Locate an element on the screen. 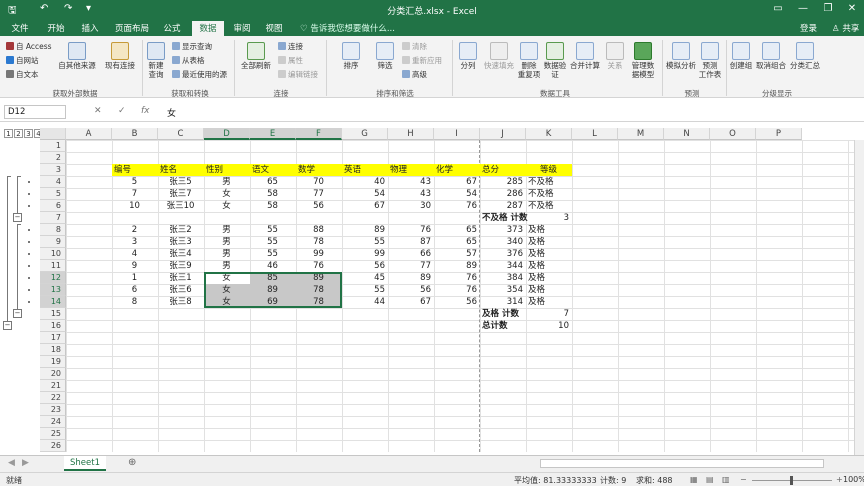 The height and width of the screenshot is (486, 864). grand-total-label: 总计数 is located at coordinates (503, 326).